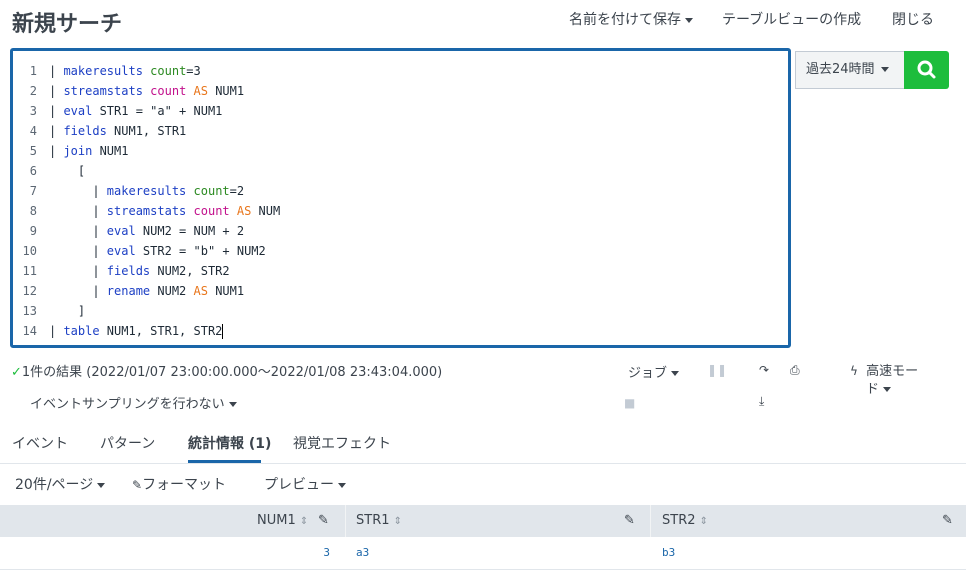 The image size is (966, 577). I want to click on search-button, so click(926, 70).